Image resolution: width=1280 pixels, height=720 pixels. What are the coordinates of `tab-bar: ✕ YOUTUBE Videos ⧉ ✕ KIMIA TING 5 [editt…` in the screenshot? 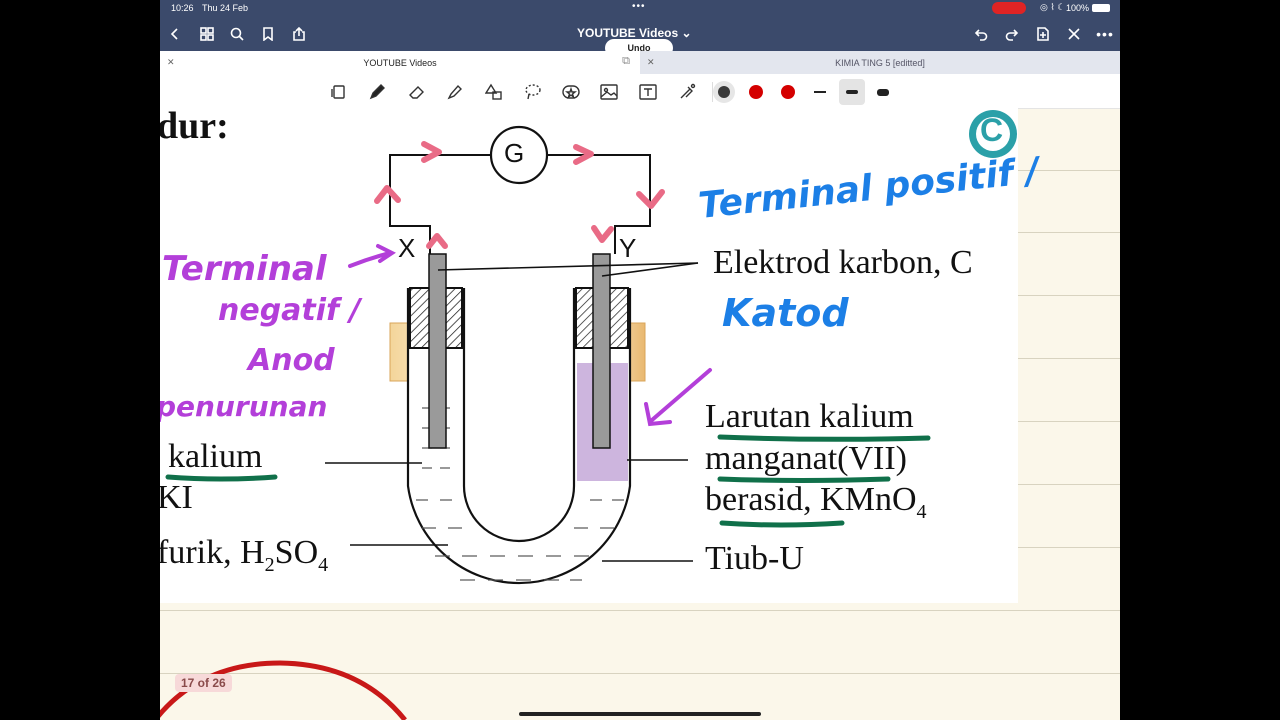 It's located at (640, 62).